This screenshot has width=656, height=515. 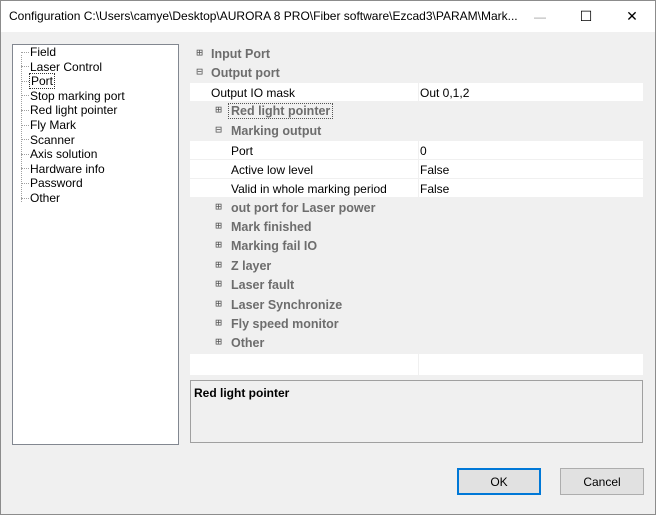 I want to click on tree-item-field: Field, so click(x=39, y=52).